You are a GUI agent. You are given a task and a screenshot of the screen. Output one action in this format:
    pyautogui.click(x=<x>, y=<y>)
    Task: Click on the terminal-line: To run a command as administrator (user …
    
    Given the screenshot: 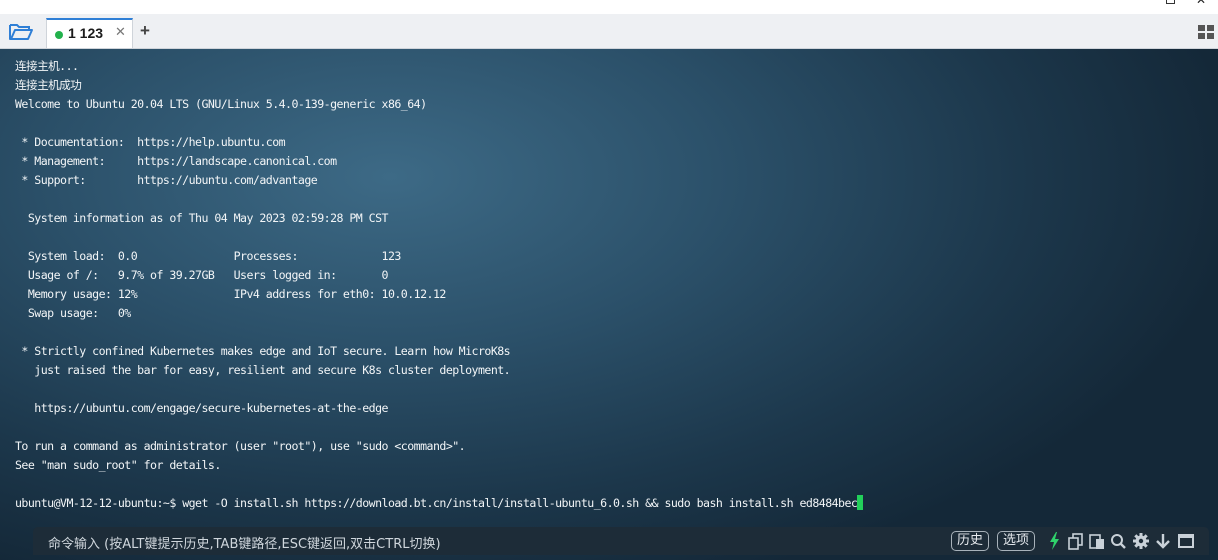 What is the action you would take?
    pyautogui.click(x=240, y=446)
    